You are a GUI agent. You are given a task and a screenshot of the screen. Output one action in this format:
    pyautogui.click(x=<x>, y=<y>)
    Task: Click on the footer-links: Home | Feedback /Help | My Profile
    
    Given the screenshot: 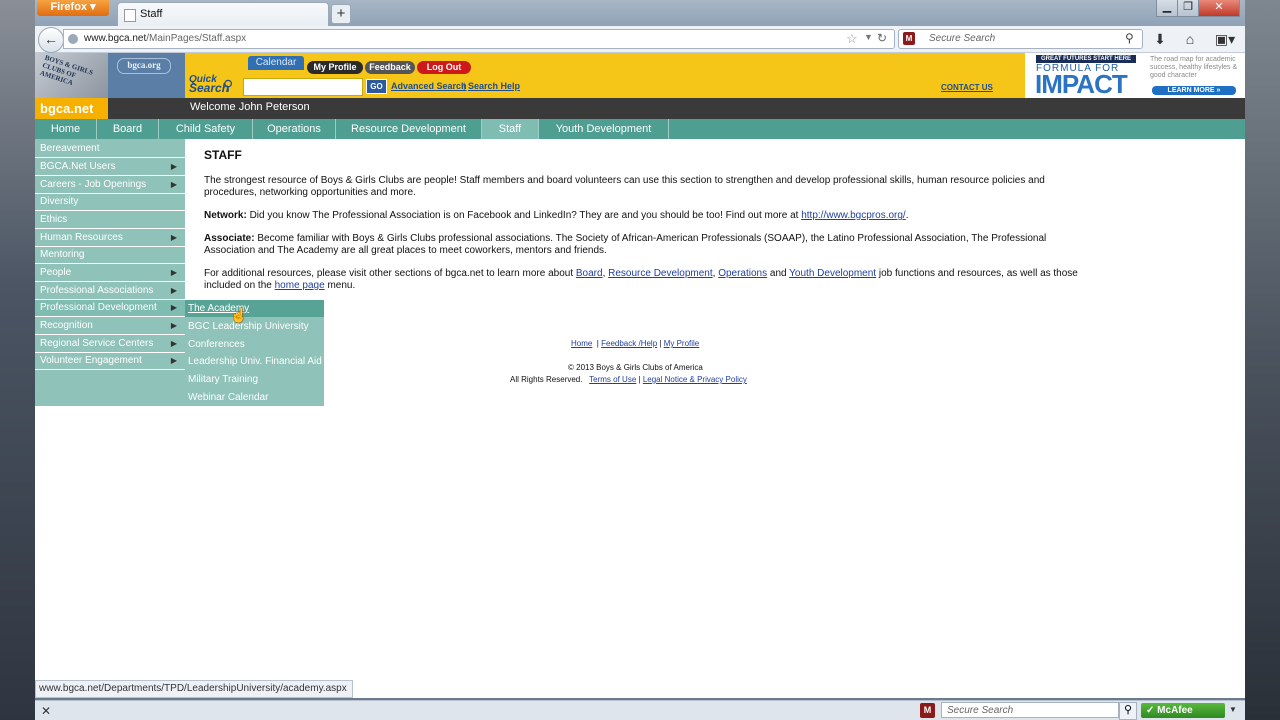 What is the action you would take?
    pyautogui.click(x=635, y=343)
    